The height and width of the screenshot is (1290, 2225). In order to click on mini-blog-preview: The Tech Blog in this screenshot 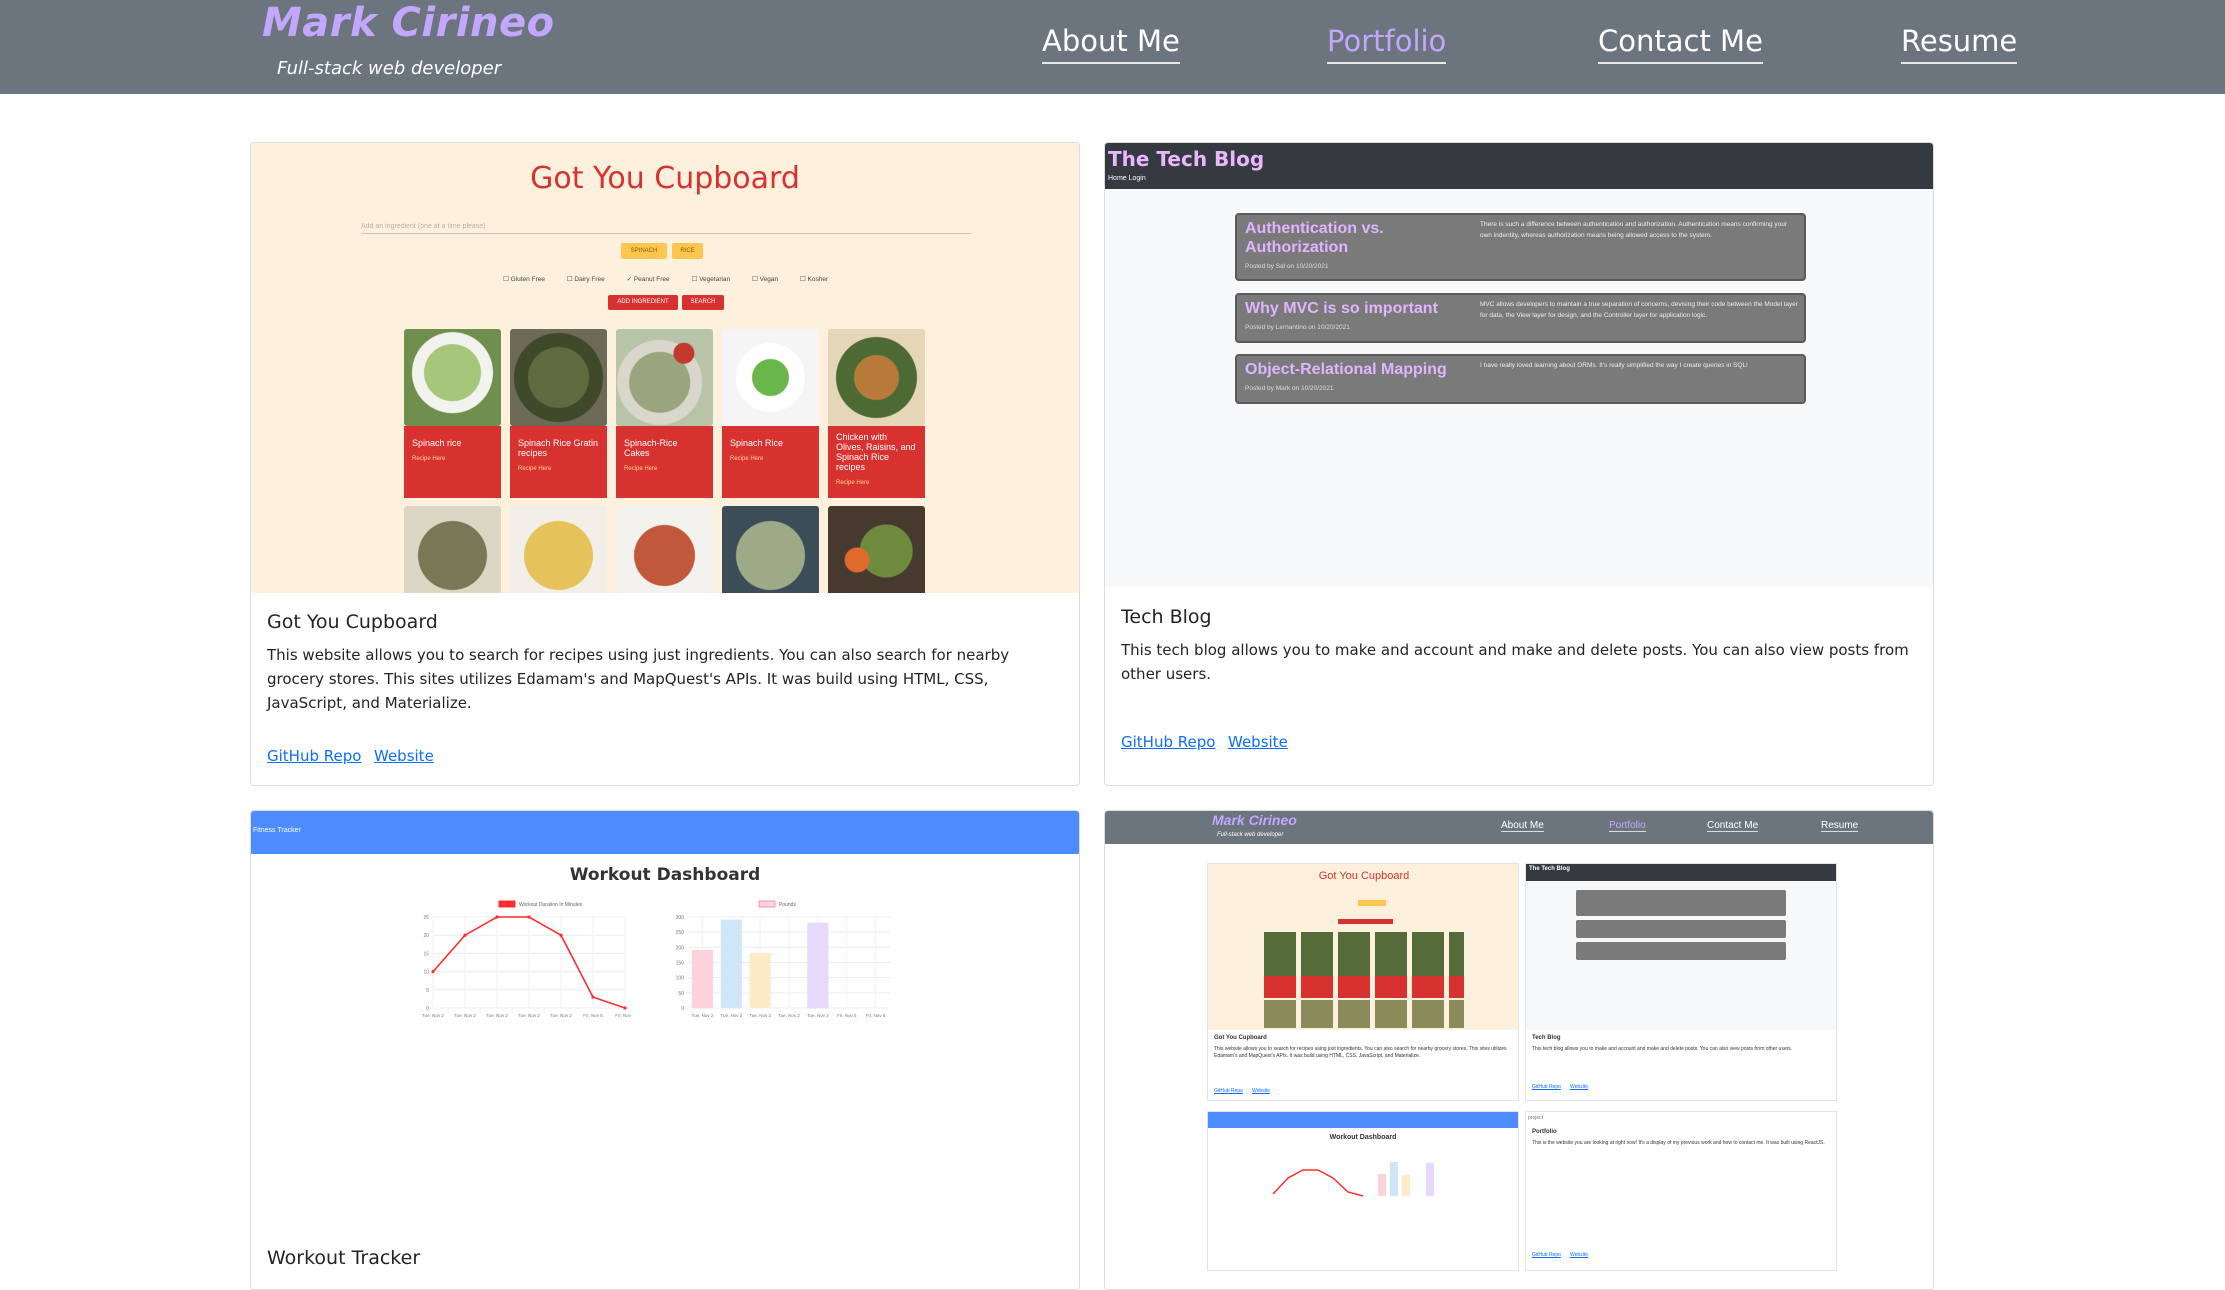, I will do `click(1681, 947)`.